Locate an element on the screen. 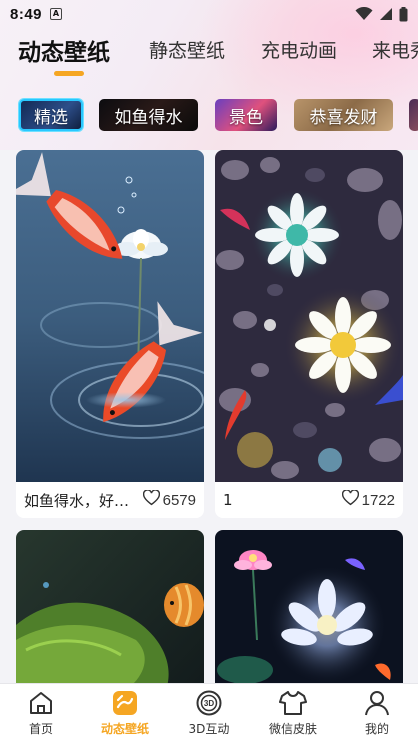  nav-home: 首页 is located at coordinates (41, 716).